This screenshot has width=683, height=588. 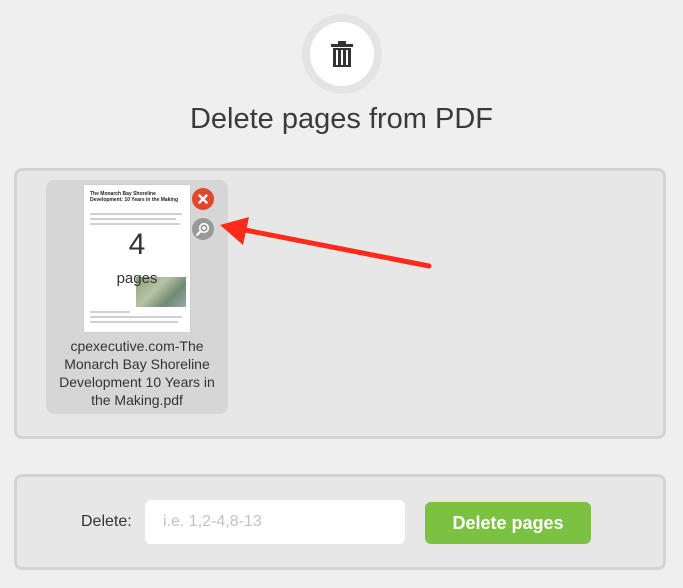 I want to click on remove-file-button, so click(x=203, y=199).